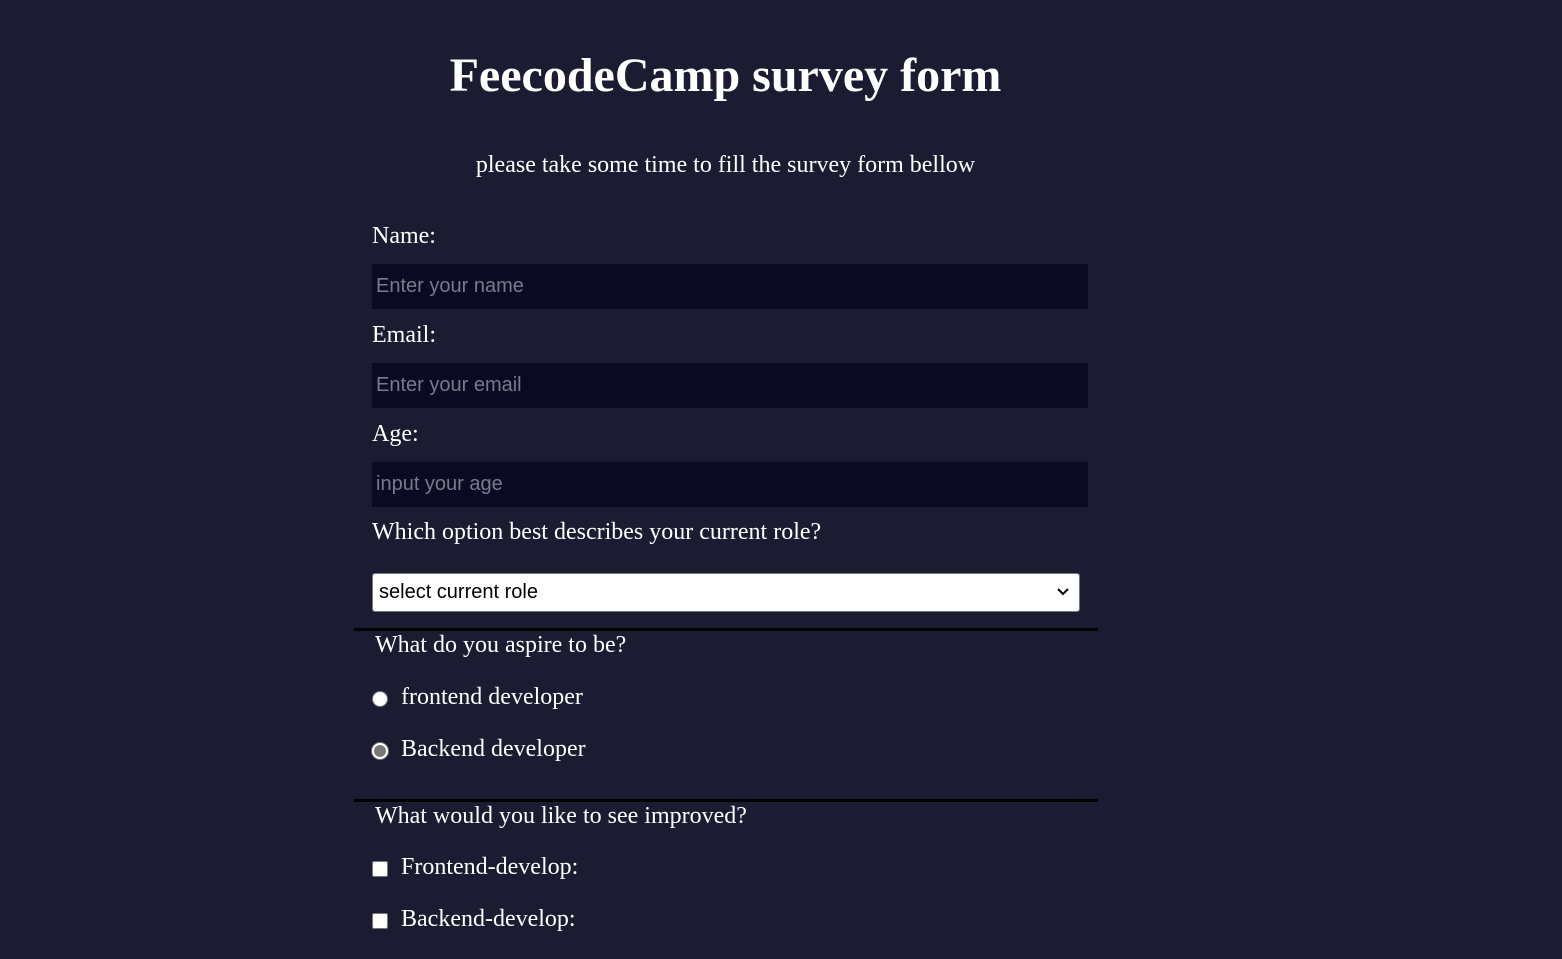  What do you see at coordinates (380, 751) in the screenshot?
I see `backend-radio` at bounding box center [380, 751].